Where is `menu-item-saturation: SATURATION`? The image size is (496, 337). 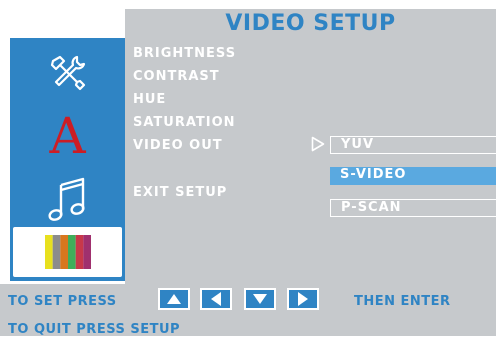 menu-item-saturation: SATURATION is located at coordinates (184, 122).